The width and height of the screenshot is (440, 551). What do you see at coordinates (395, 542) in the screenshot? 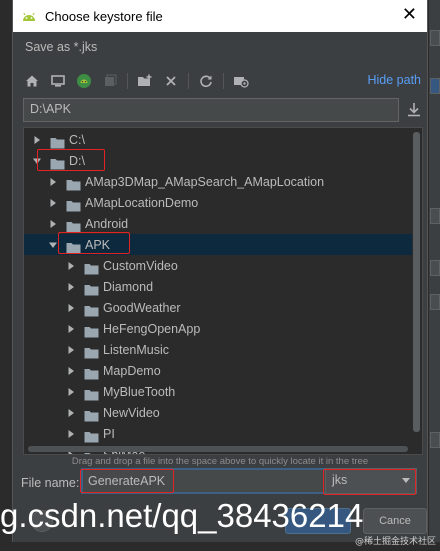
I see `watermark-secondary: @稀土掘金技术社区` at bounding box center [395, 542].